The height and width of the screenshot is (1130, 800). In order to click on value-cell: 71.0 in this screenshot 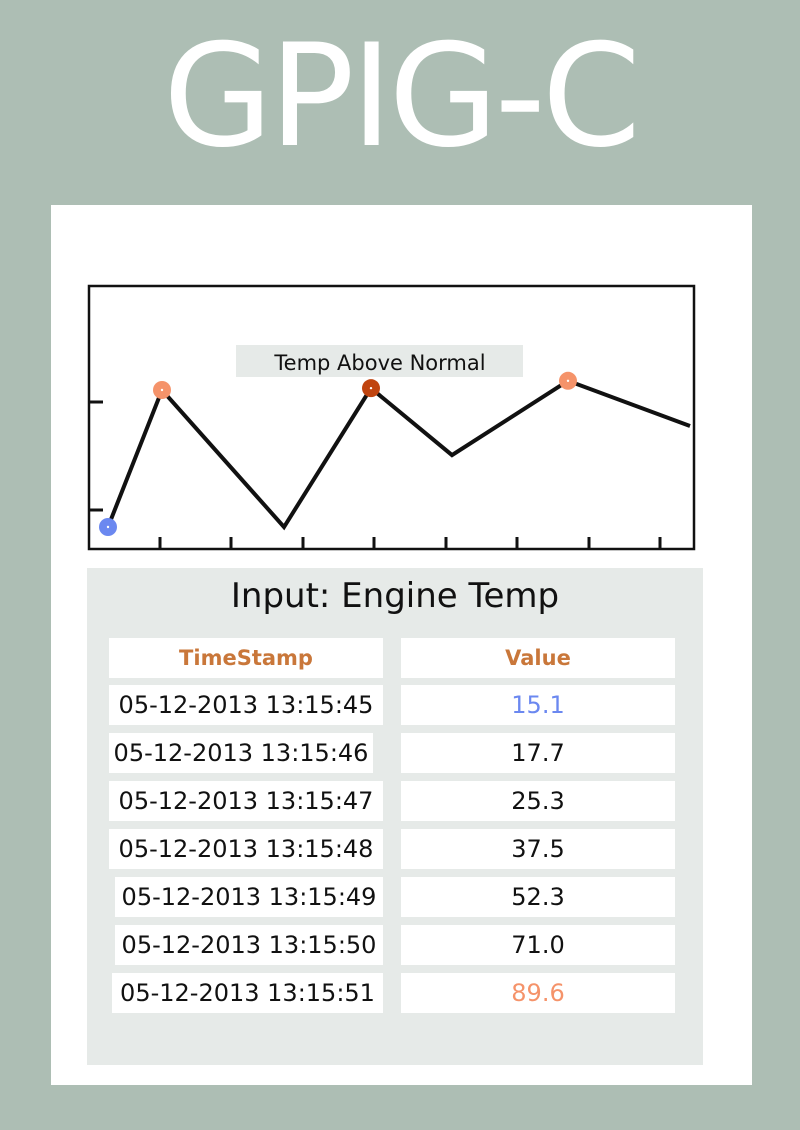, I will do `click(538, 945)`.